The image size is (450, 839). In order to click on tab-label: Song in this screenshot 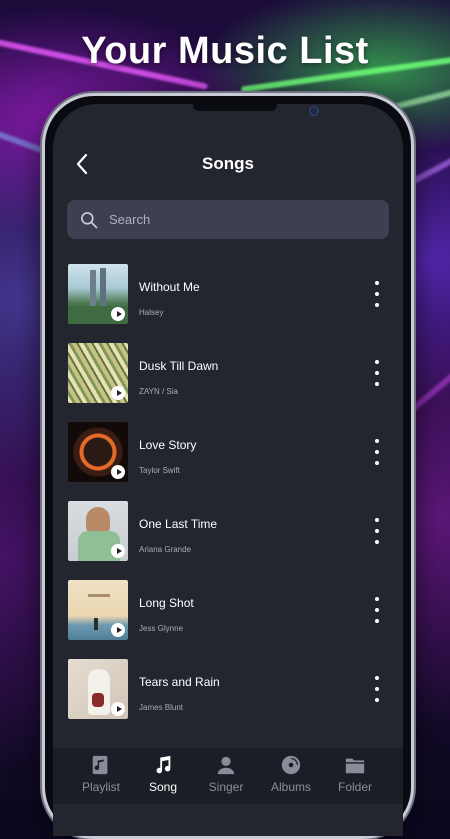, I will do `click(163, 787)`.